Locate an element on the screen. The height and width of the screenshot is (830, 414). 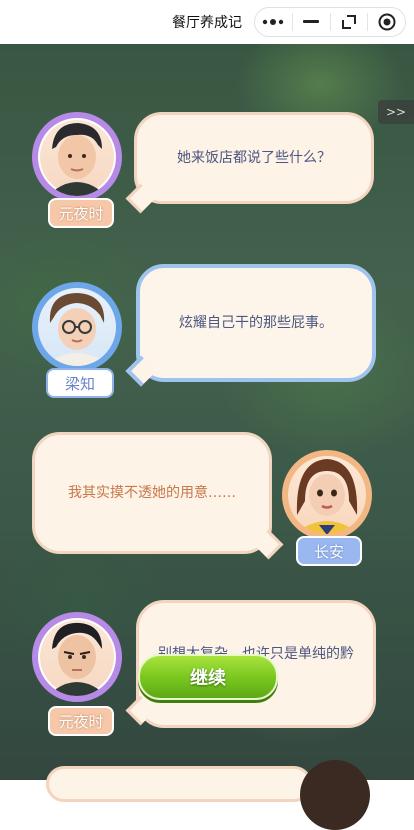
restore-icon is located at coordinates (348, 22).